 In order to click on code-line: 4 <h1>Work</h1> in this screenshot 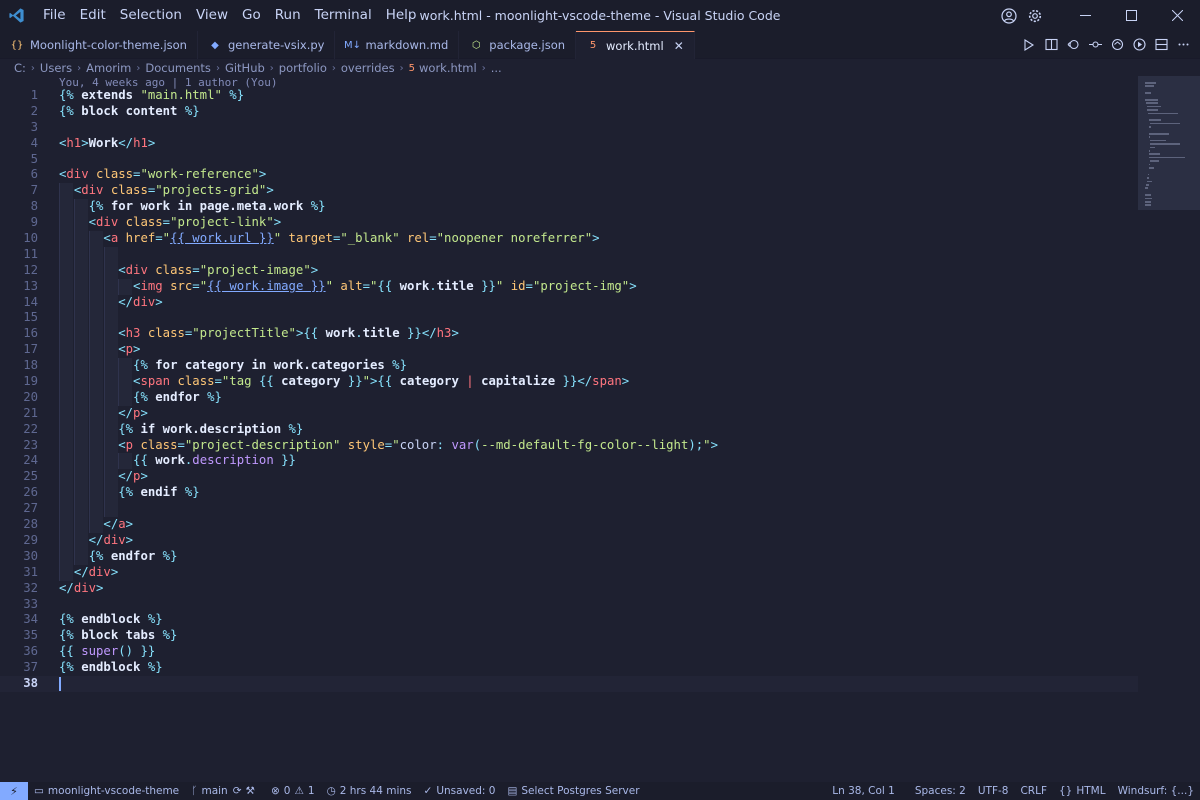, I will do `click(569, 144)`.